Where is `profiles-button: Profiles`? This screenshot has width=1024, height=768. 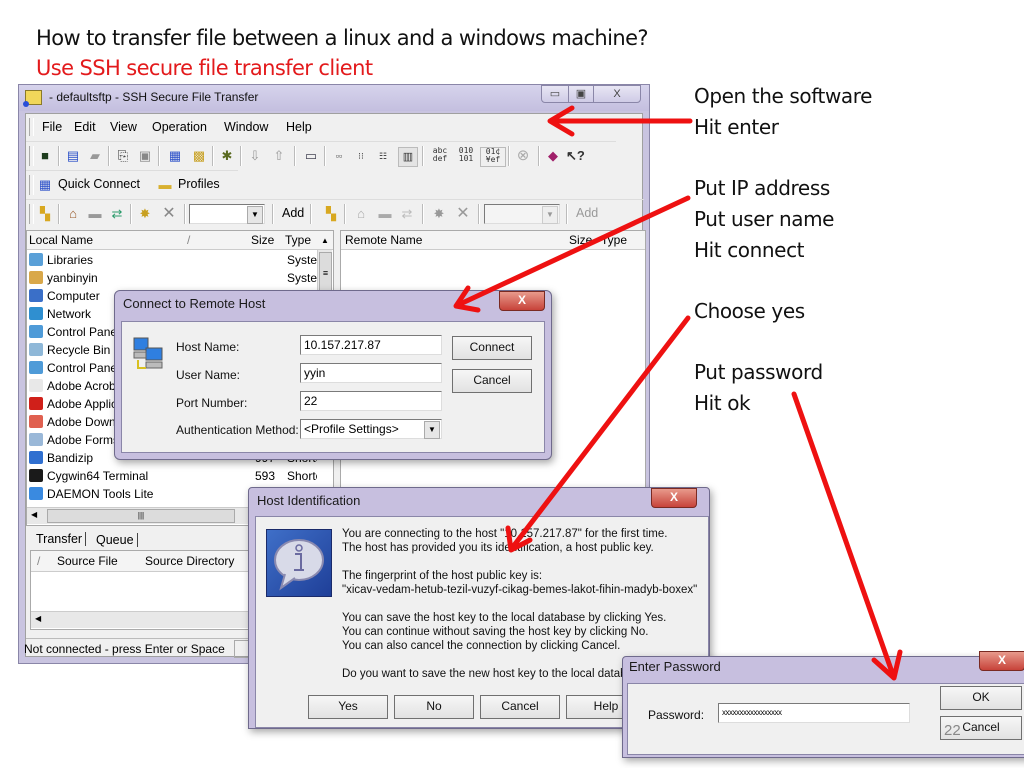 profiles-button: Profiles is located at coordinates (199, 184).